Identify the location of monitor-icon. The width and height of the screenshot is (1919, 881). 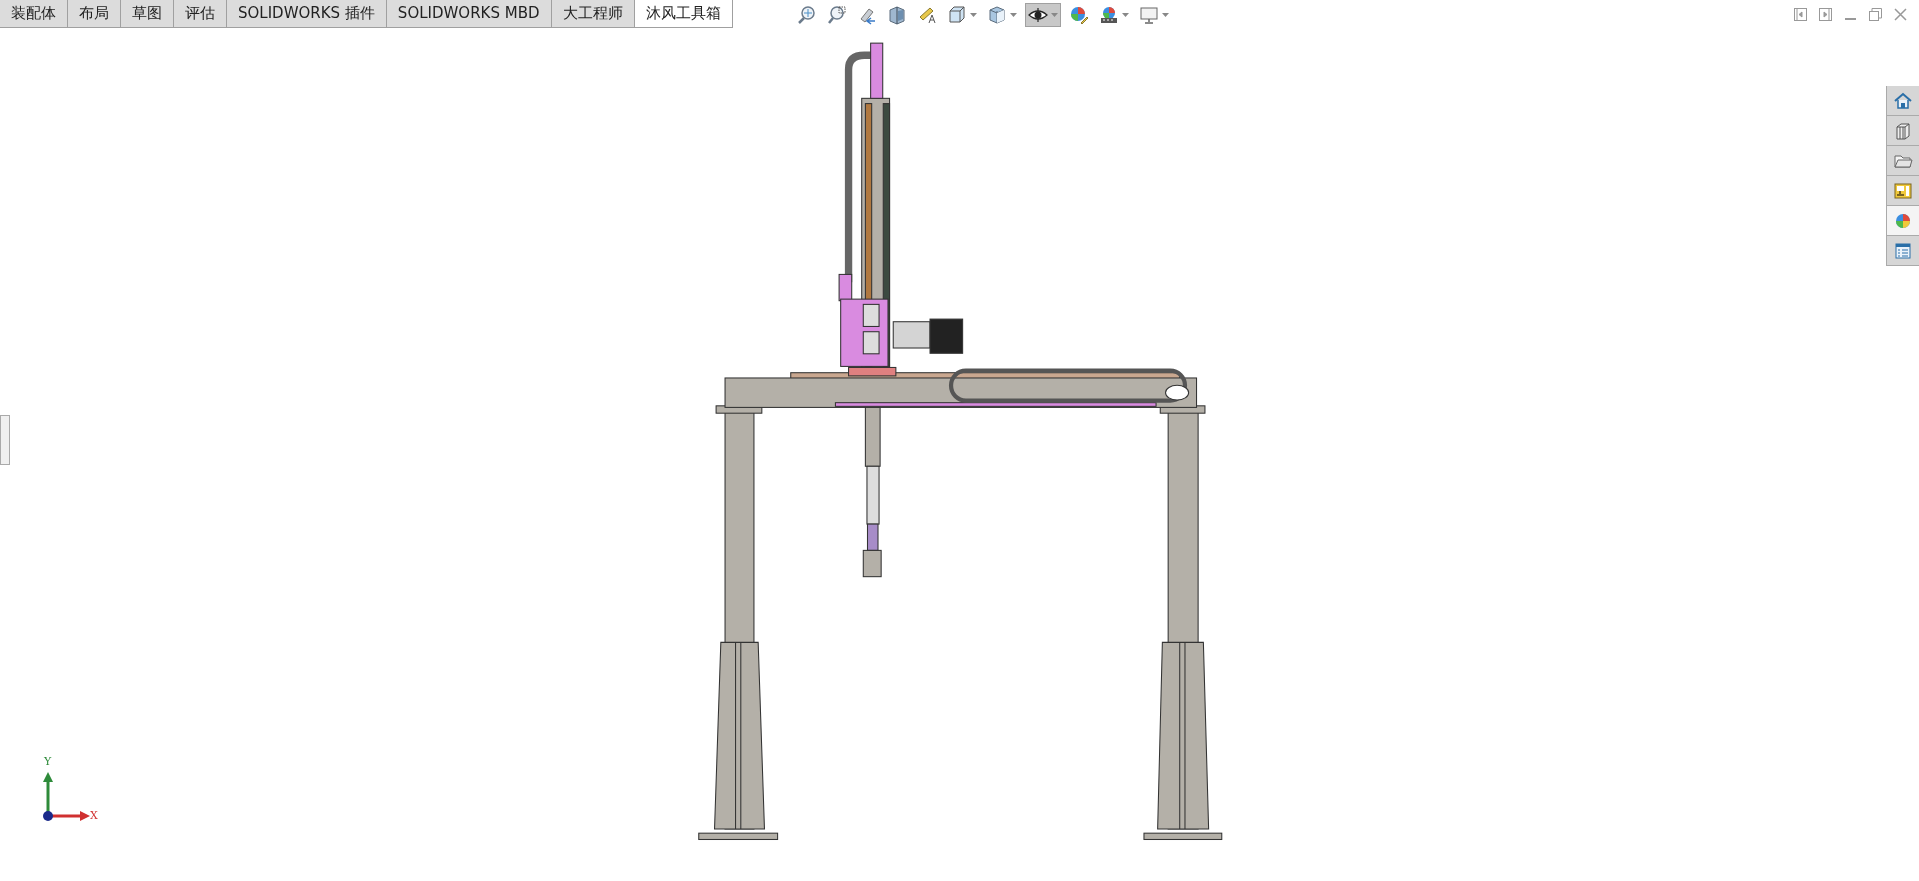
(1148, 15).